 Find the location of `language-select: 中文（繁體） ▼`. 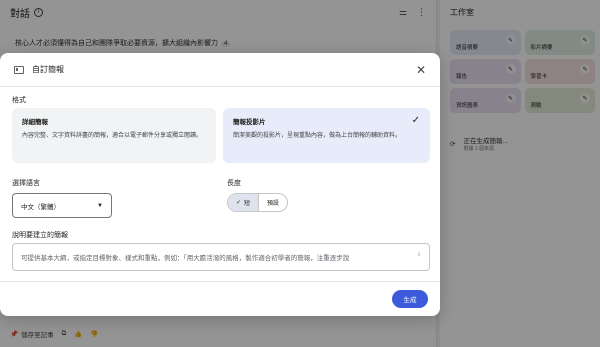

language-select: 中文（繁體） ▼ is located at coordinates (62, 205).